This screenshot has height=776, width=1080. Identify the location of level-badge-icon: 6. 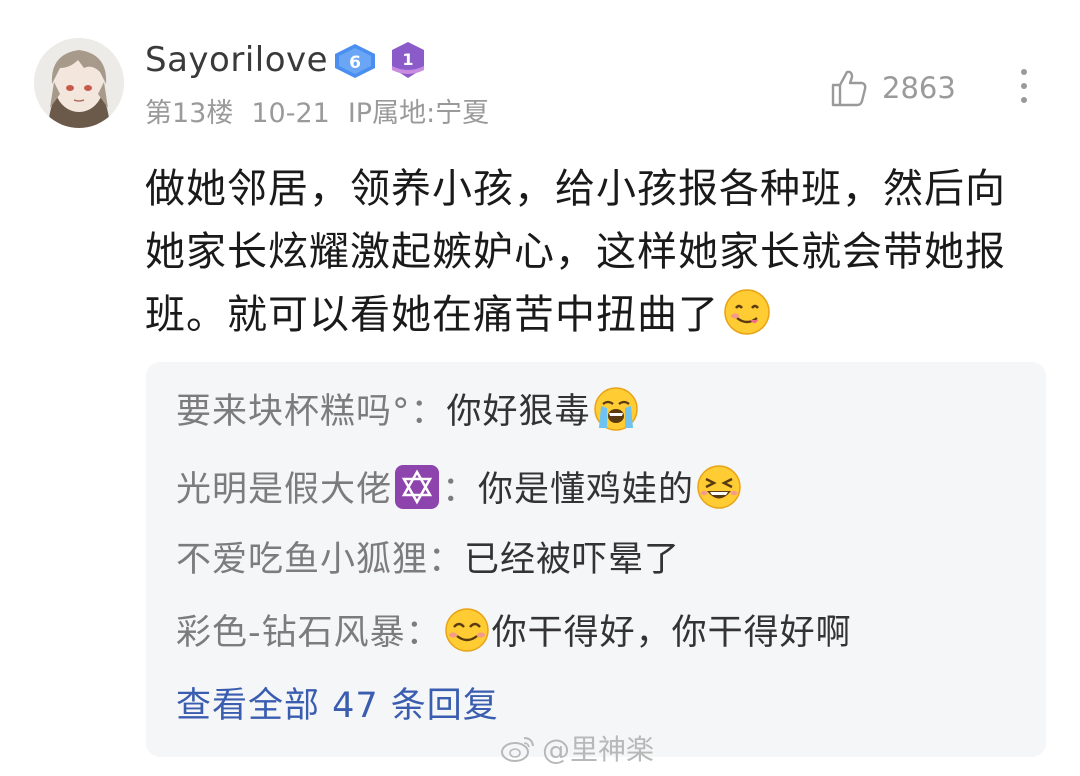
(355, 61).